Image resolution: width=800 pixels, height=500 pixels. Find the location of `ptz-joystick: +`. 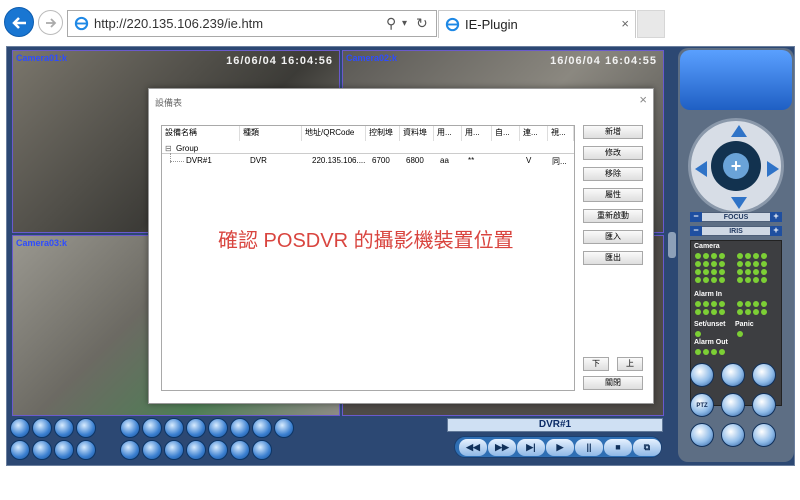

ptz-joystick: + is located at coordinates (736, 166).